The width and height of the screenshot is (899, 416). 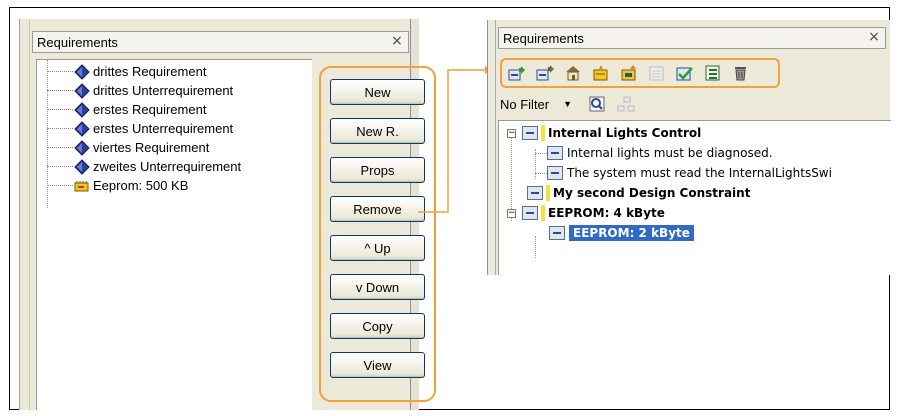 What do you see at coordinates (626, 104) in the screenshot?
I see `tree-filter-icon` at bounding box center [626, 104].